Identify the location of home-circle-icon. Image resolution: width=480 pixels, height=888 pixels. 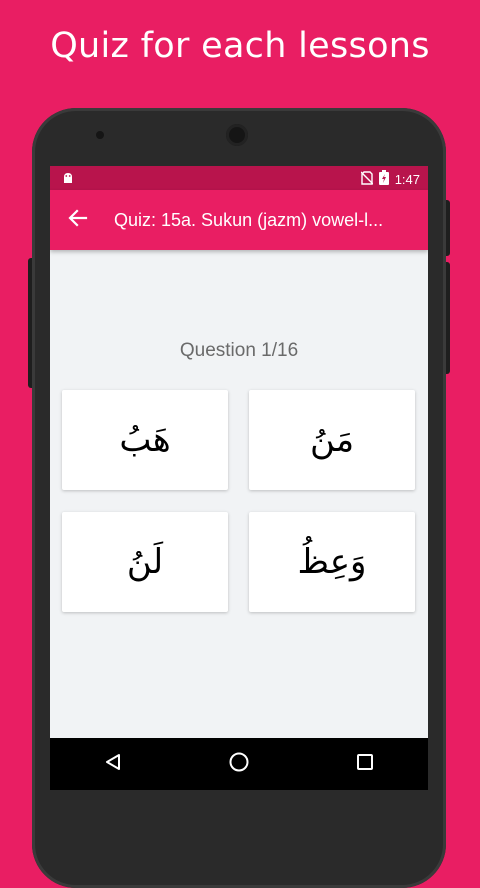
(239, 764).